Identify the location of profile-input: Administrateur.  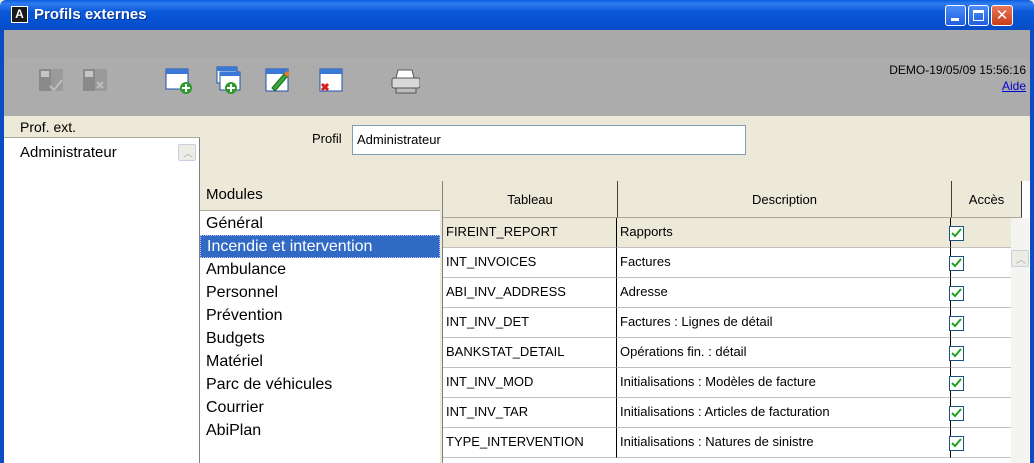
(549, 140).